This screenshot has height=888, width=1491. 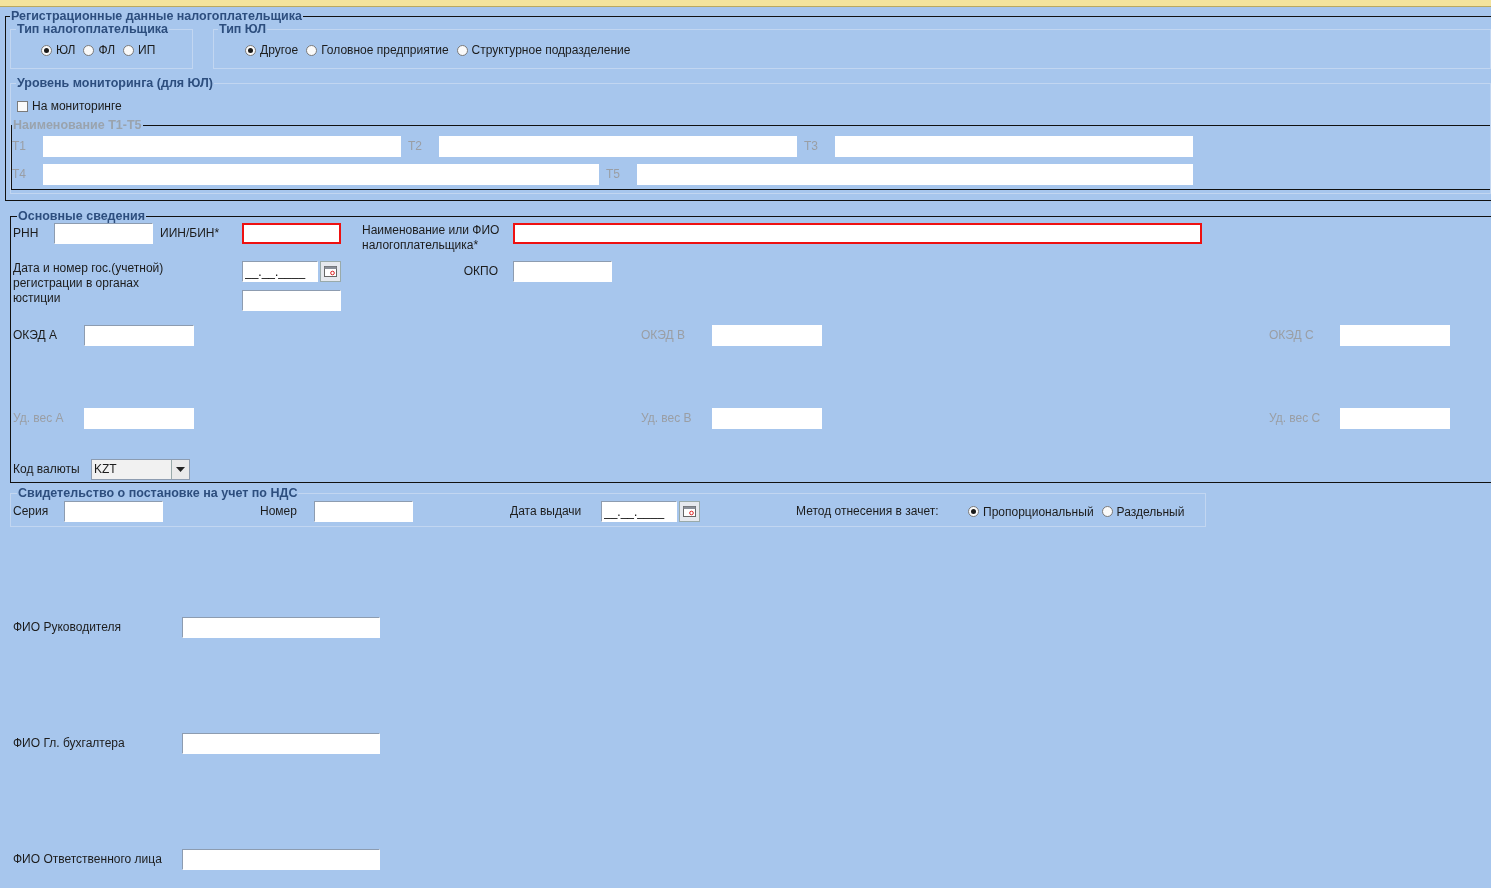 I want to click on field-label: Уд. вес В, so click(x=667, y=418).